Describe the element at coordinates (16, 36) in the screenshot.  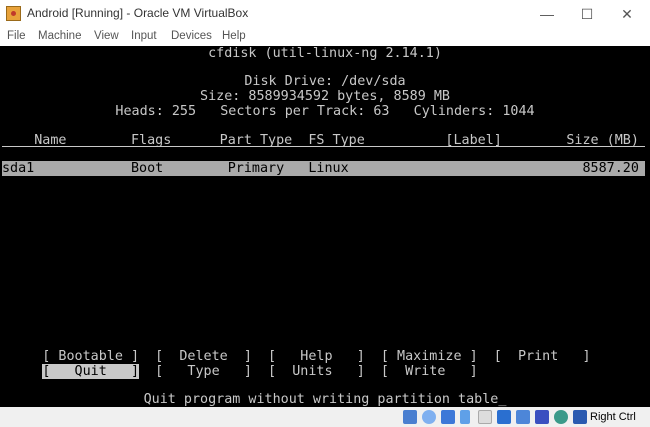
I see `menu-file: File` at that location.